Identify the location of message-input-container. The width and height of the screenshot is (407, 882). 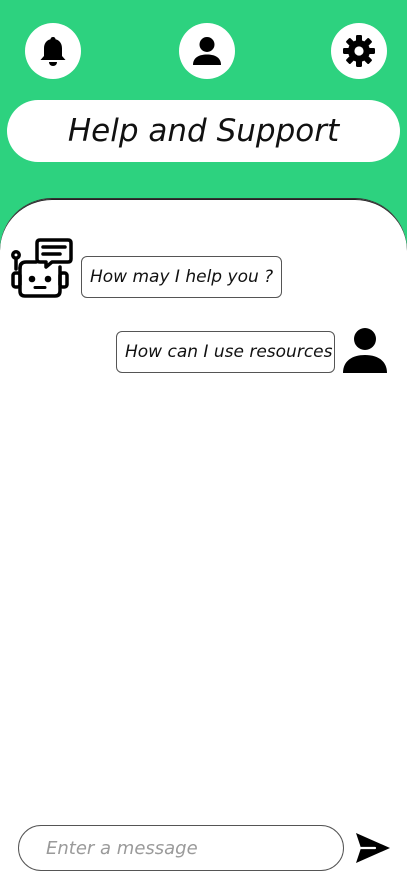
(181, 848).